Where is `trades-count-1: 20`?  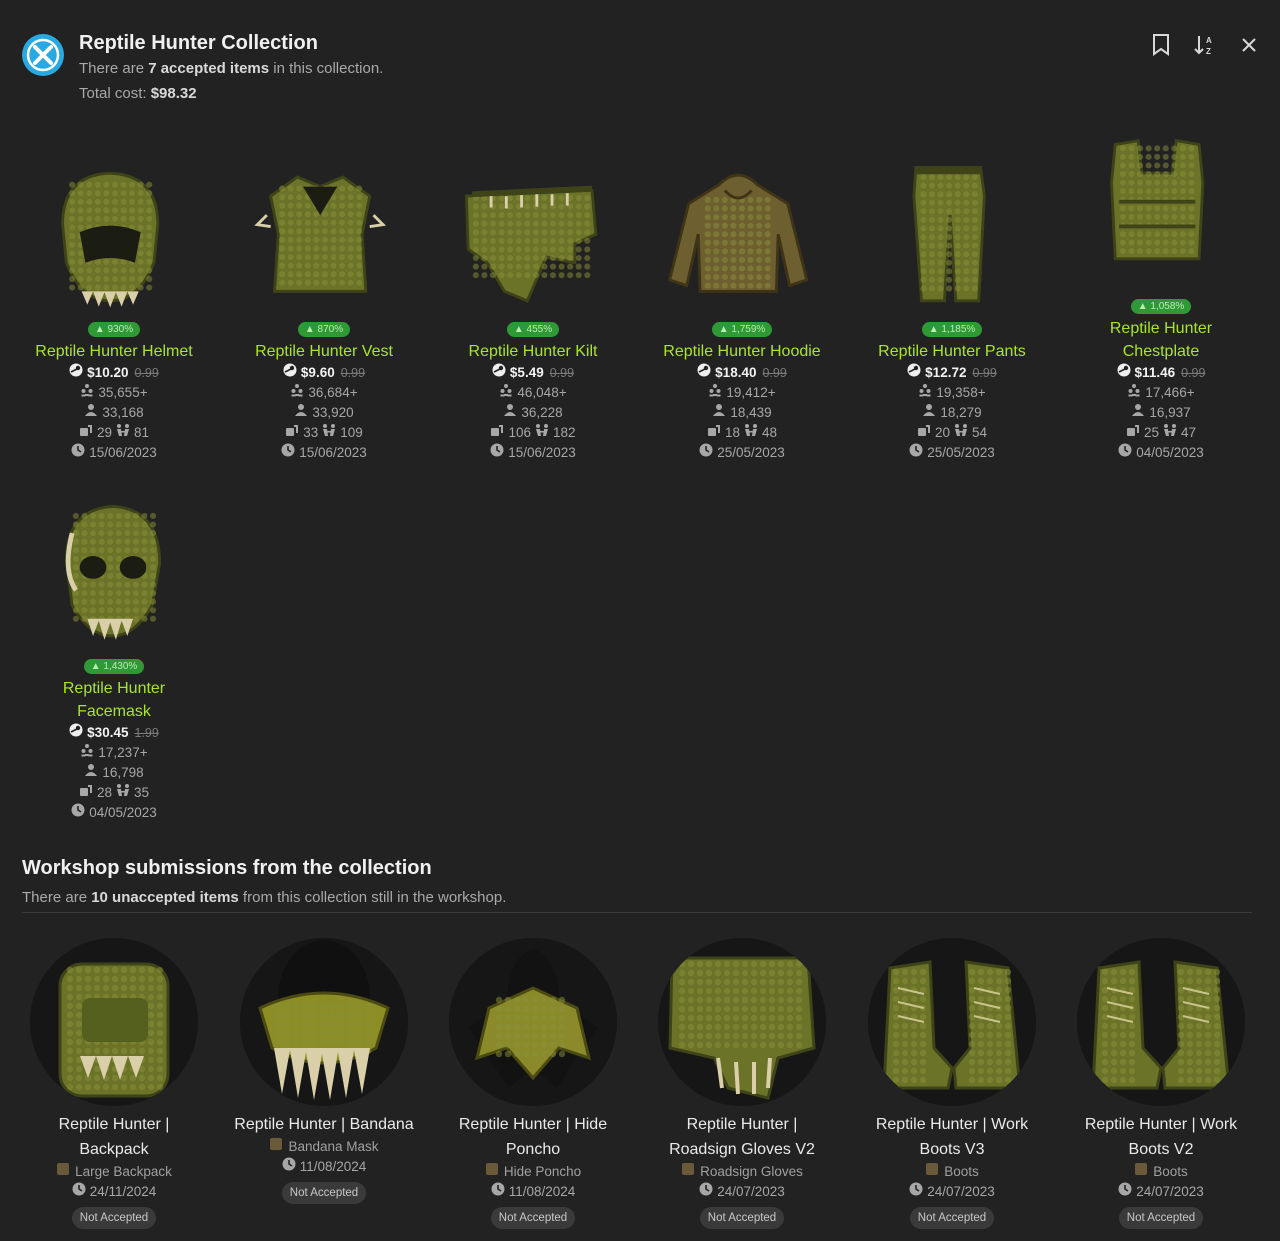
trades-count-1: 20 is located at coordinates (942, 432).